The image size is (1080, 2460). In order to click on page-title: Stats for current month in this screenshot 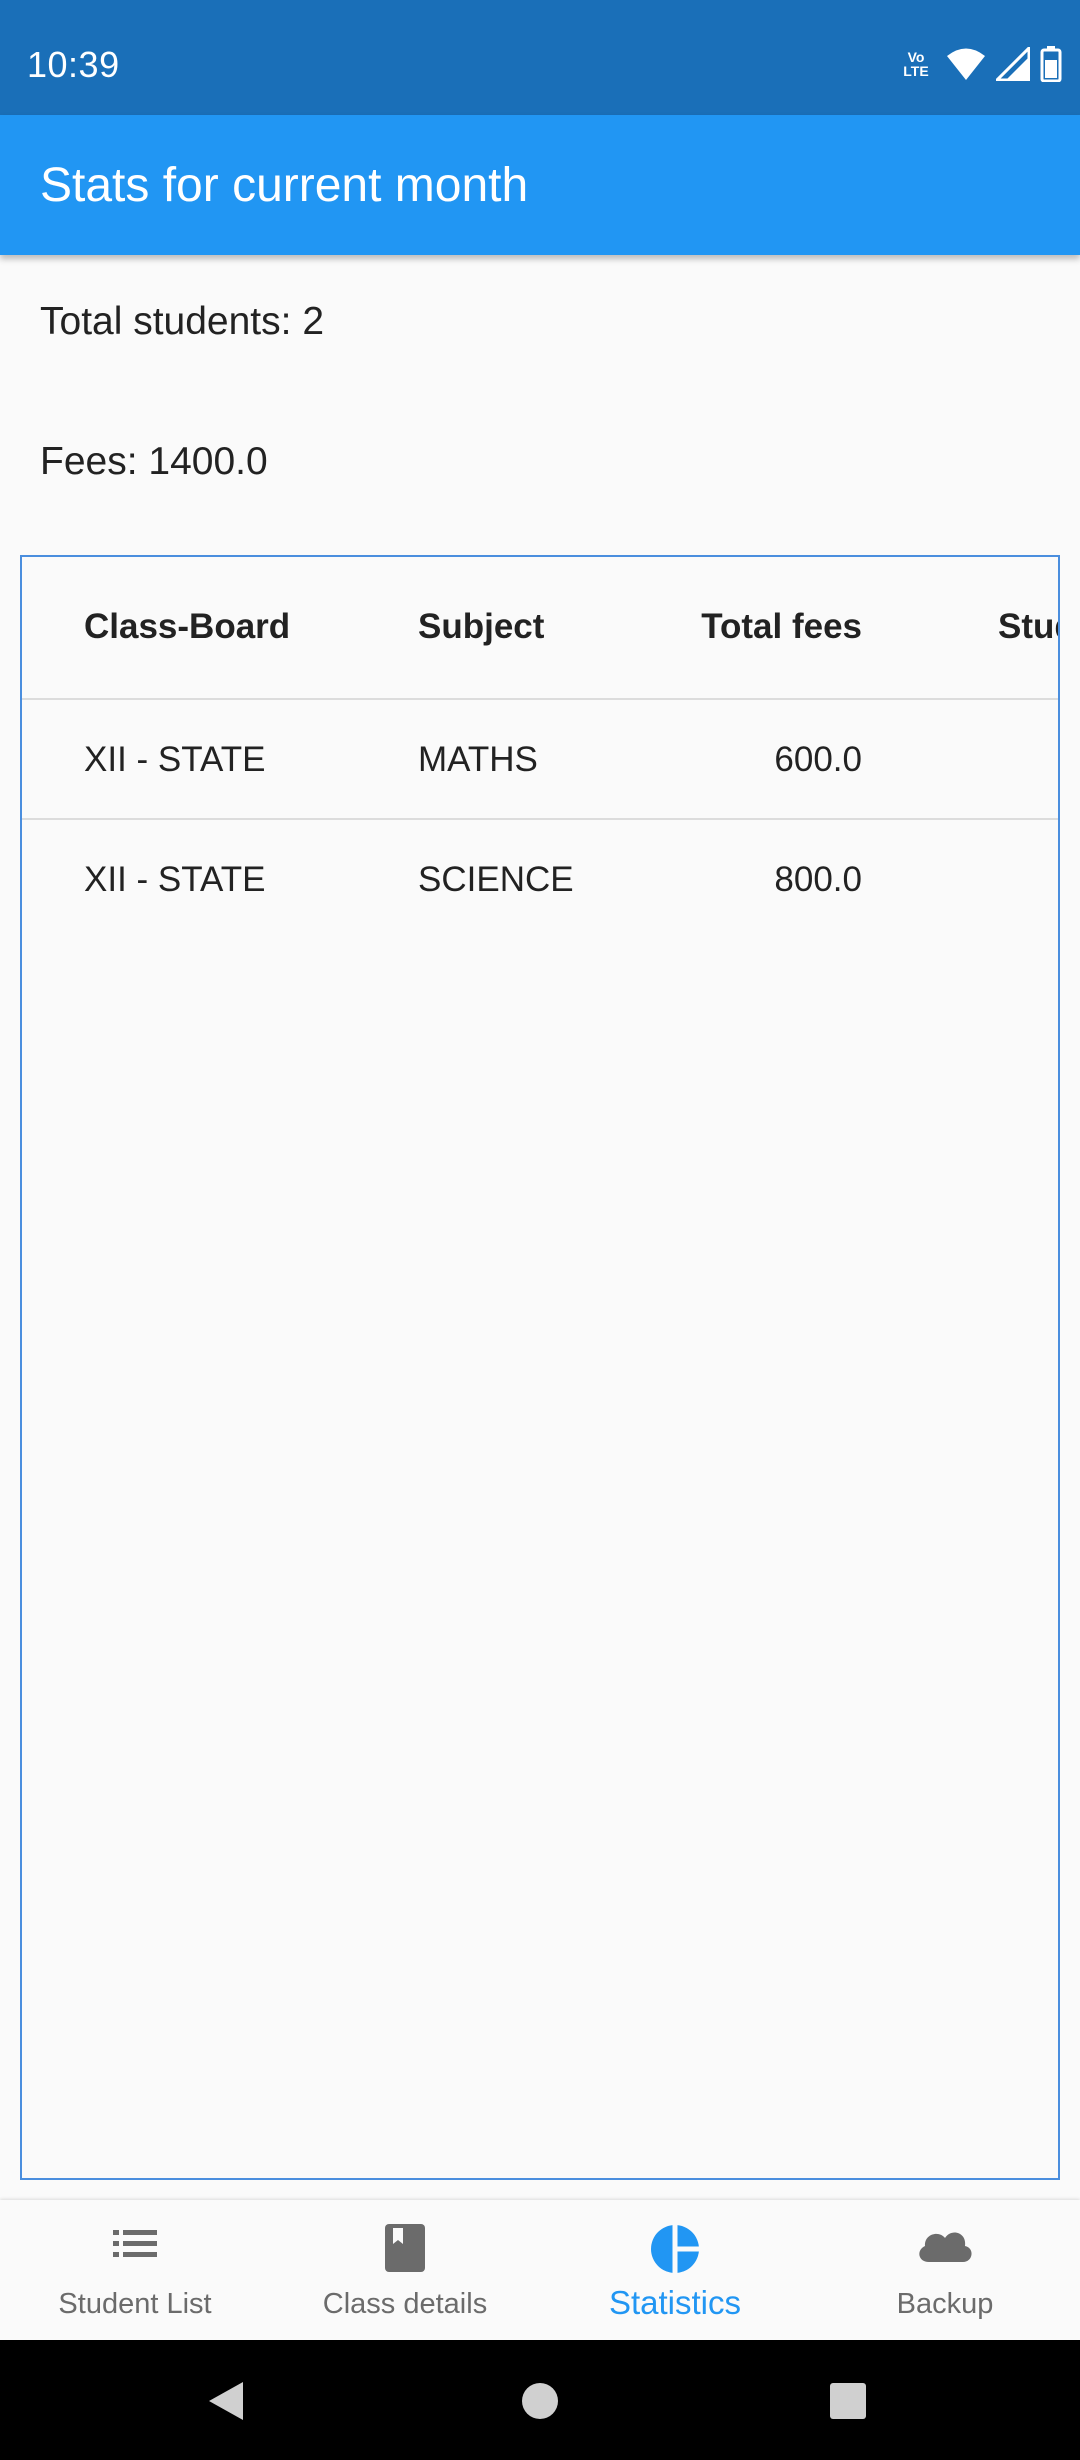, I will do `click(284, 185)`.